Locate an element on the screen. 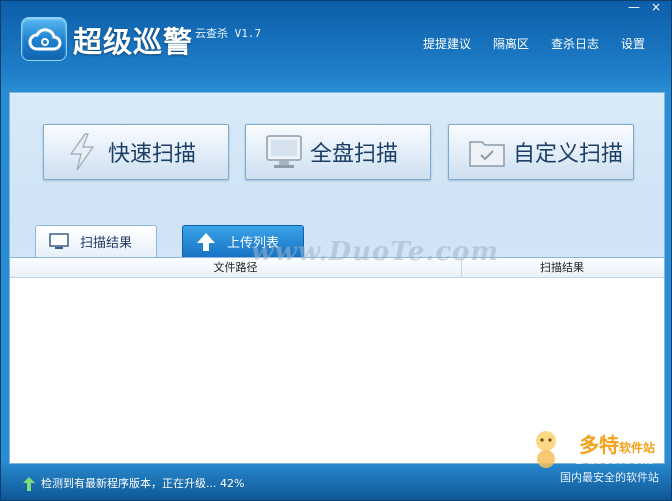 This screenshot has height=501, width=672. brand-slogan: 国内最安全的软件站 is located at coordinates (609, 477).